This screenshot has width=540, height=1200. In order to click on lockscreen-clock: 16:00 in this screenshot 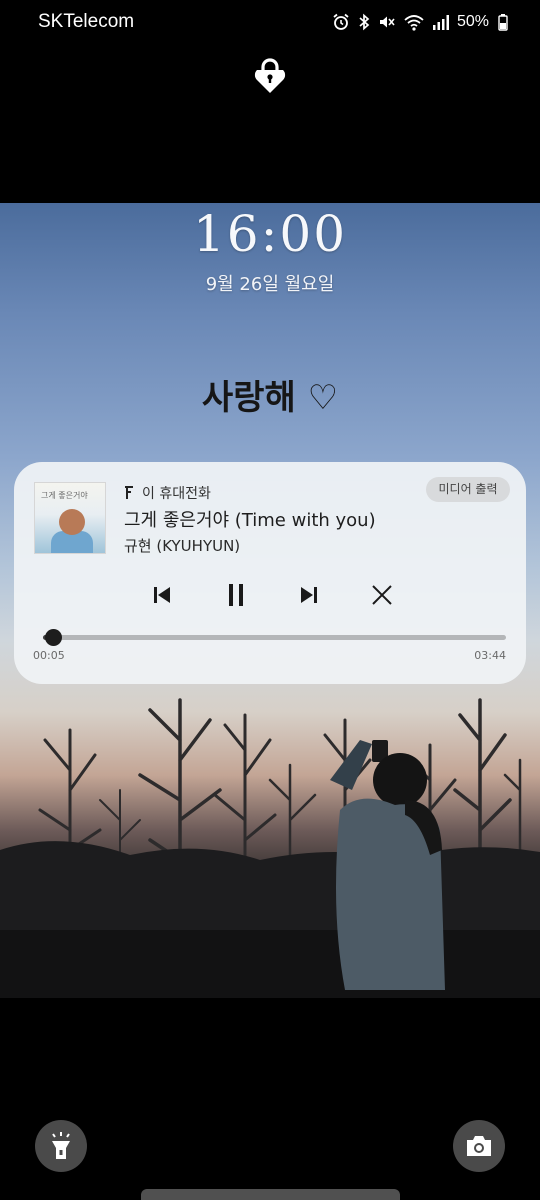, I will do `click(270, 234)`.